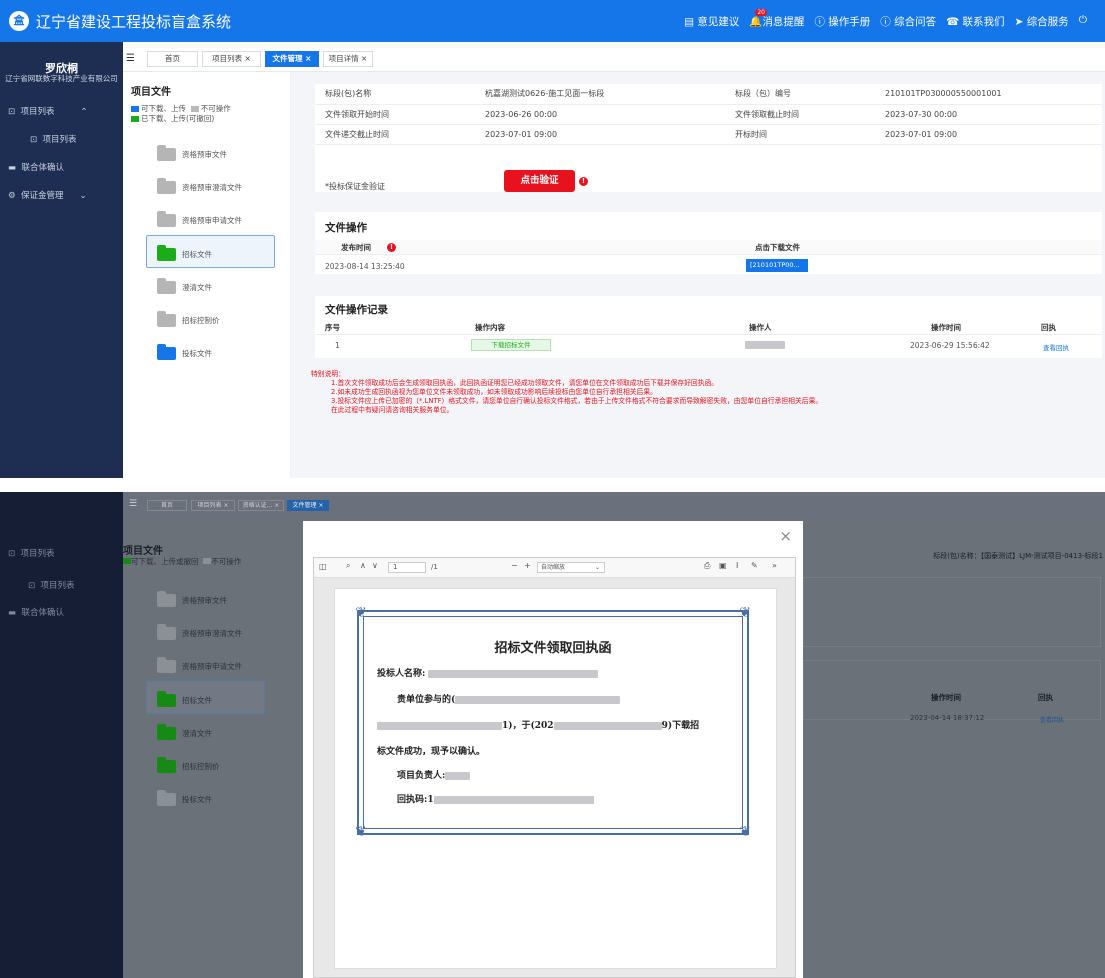 This screenshot has height=978, width=1105. Describe the element at coordinates (261, 505) in the screenshot. I see `tab-qualification: 资格认证... ×` at that location.